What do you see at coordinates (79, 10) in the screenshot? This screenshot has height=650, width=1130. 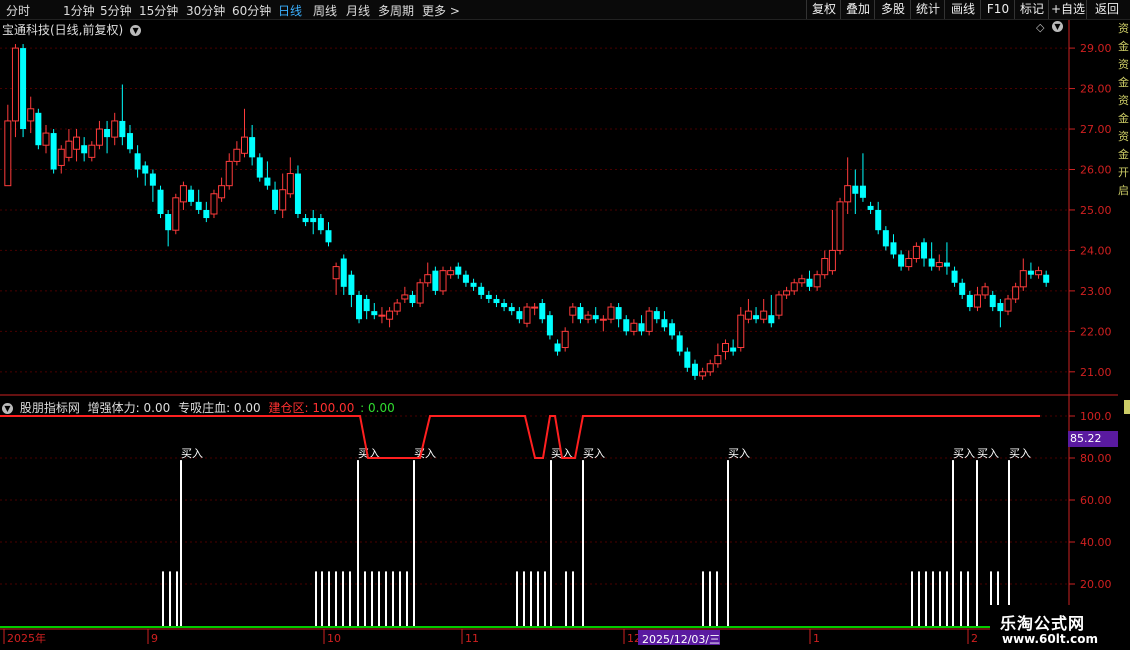 I see `period-tab-1: 1分钟` at bounding box center [79, 10].